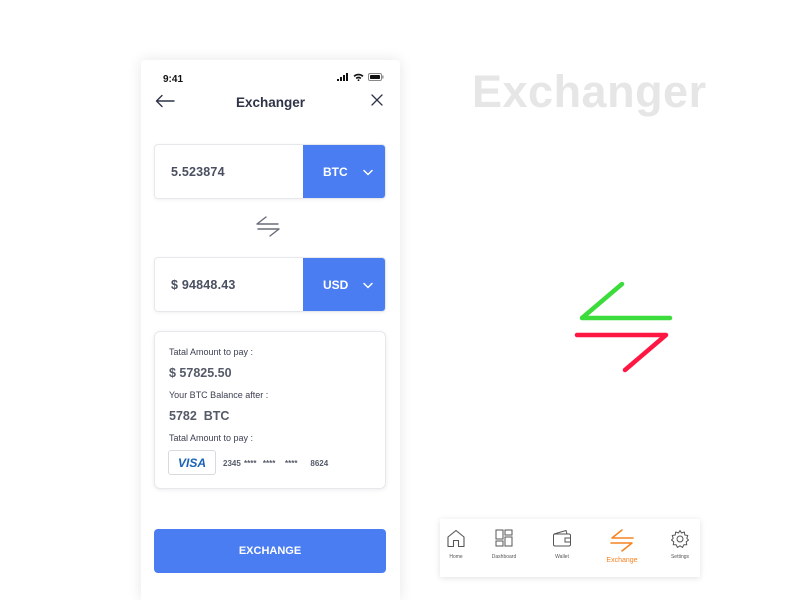 This screenshot has width=800, height=600. I want to click on nav-header: Exchanger, so click(270, 103).